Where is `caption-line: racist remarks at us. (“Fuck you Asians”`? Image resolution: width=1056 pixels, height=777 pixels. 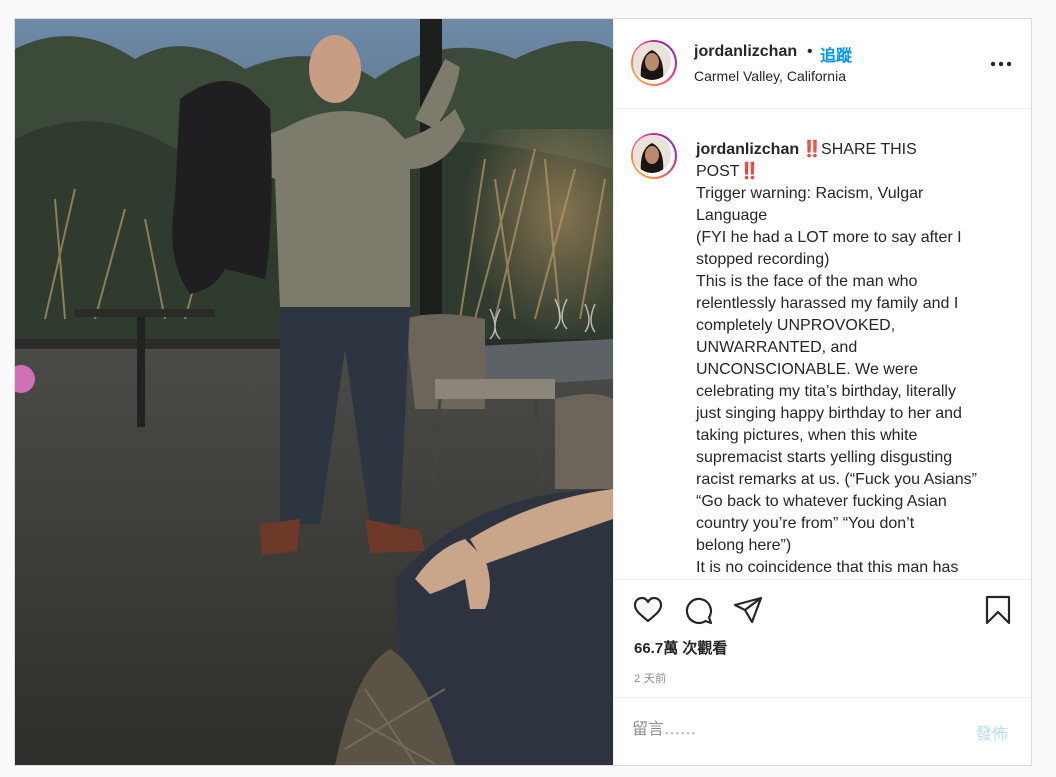
caption-line: racist remarks at us. (“Fuck you Asians” is located at coordinates (836, 479).